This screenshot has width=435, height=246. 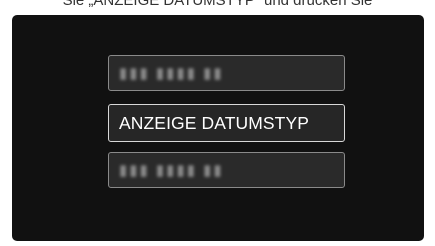 I want to click on menu-item-blurred-top: ▮▮▮ ▮▮▮▮ ▮▮, so click(x=226, y=73).